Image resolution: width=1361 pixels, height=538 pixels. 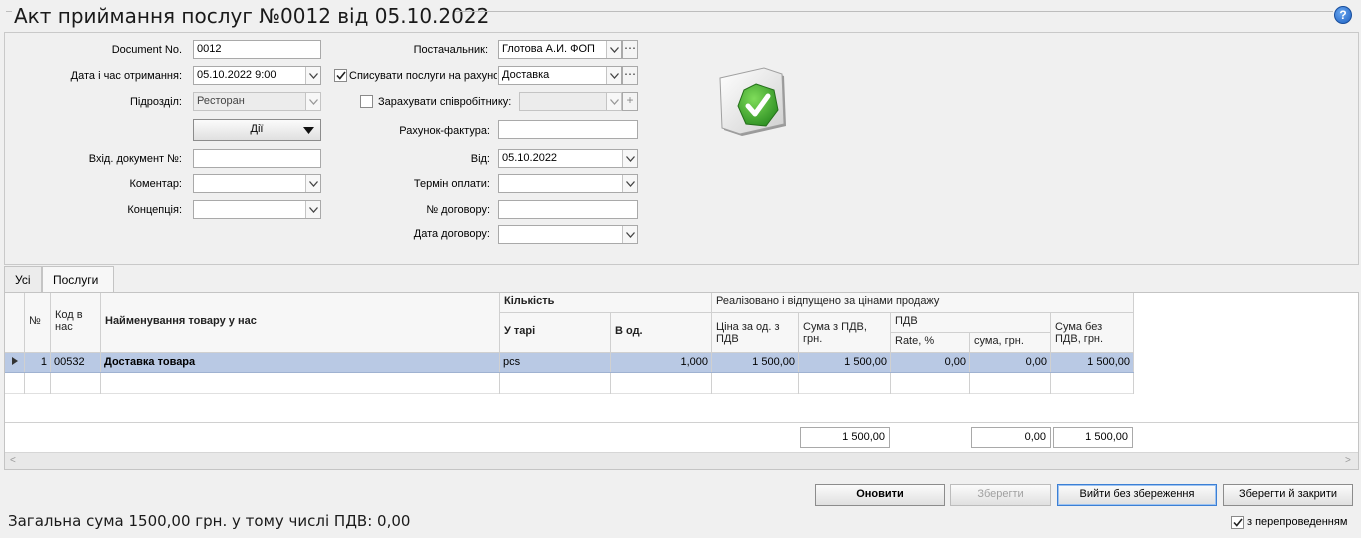 I want to click on col-name-header: Найменування товару у нас, so click(x=300, y=323).